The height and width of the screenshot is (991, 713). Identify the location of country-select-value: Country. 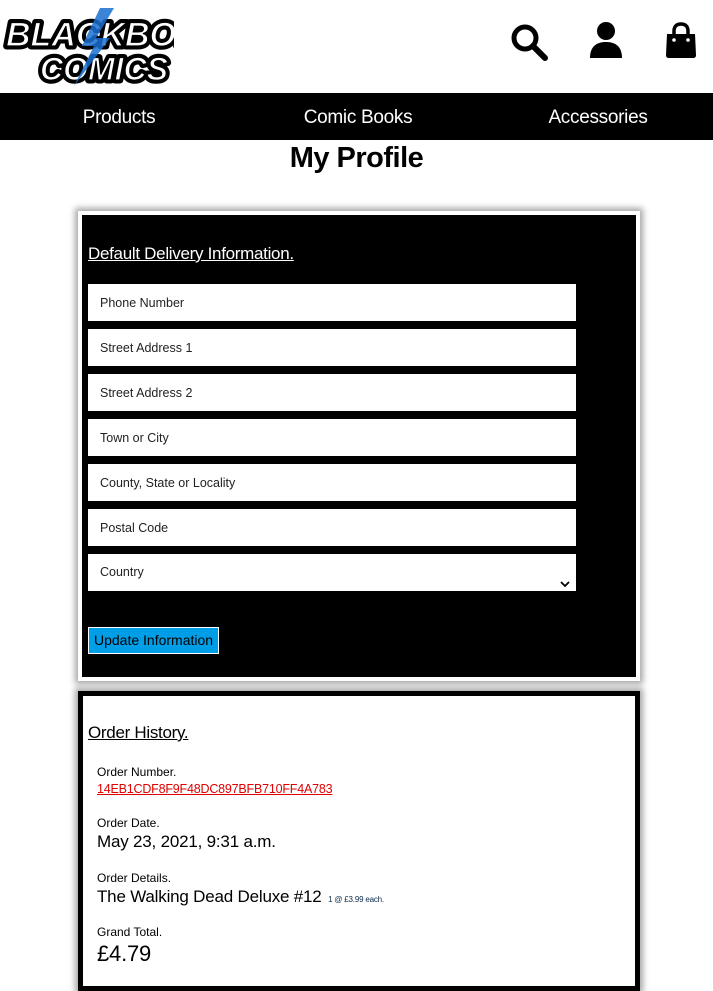
(122, 572).